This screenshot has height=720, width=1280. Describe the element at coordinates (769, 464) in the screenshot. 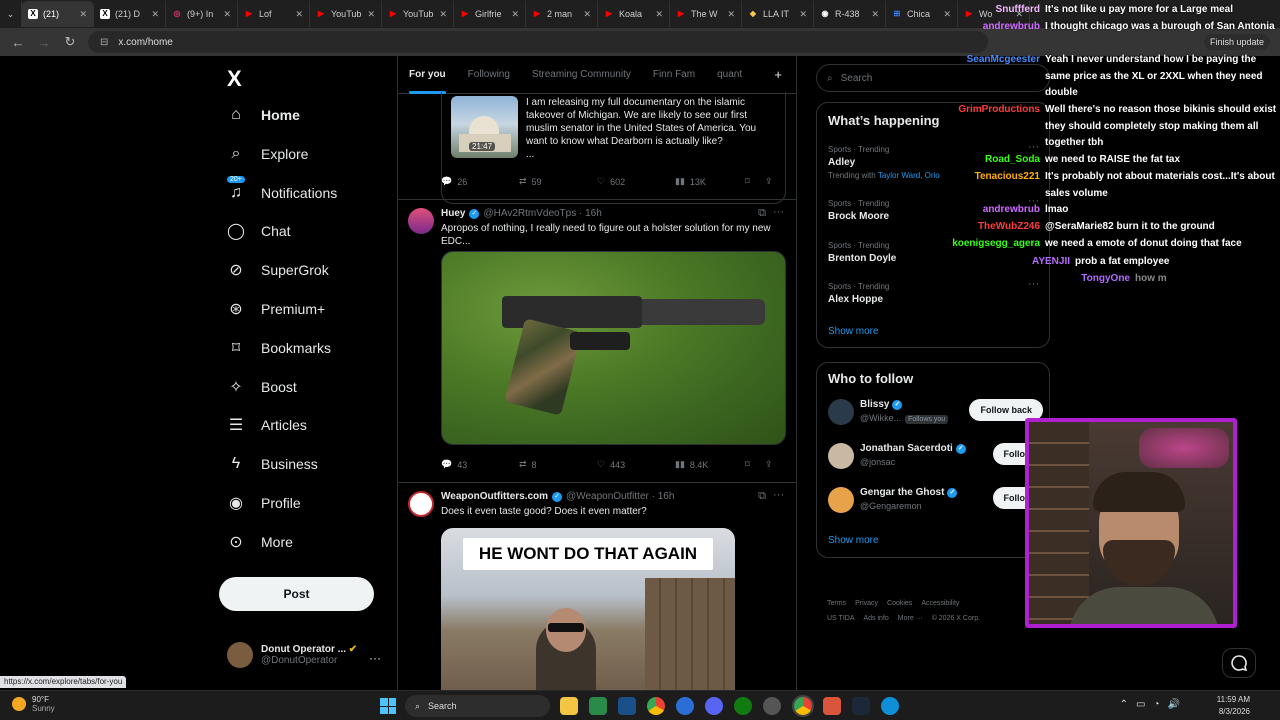

I see `share-icon: ⇪` at that location.